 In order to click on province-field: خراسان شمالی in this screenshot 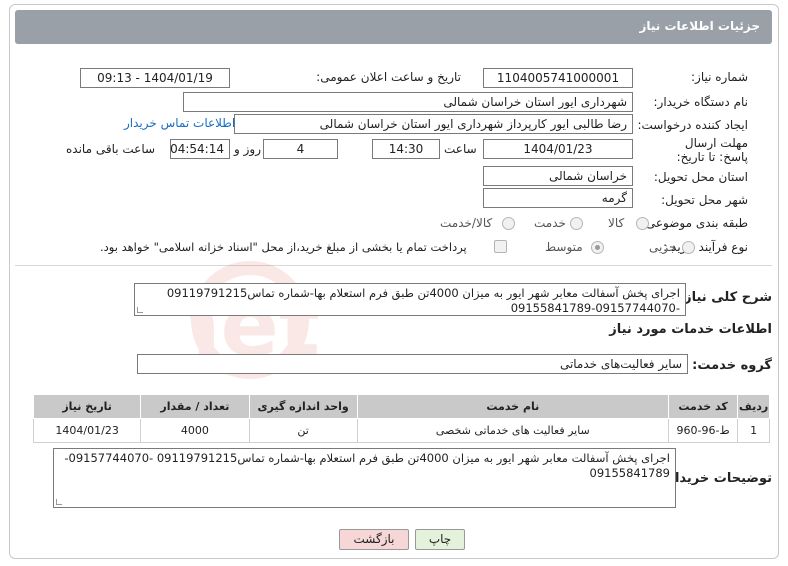, I will do `click(558, 176)`.